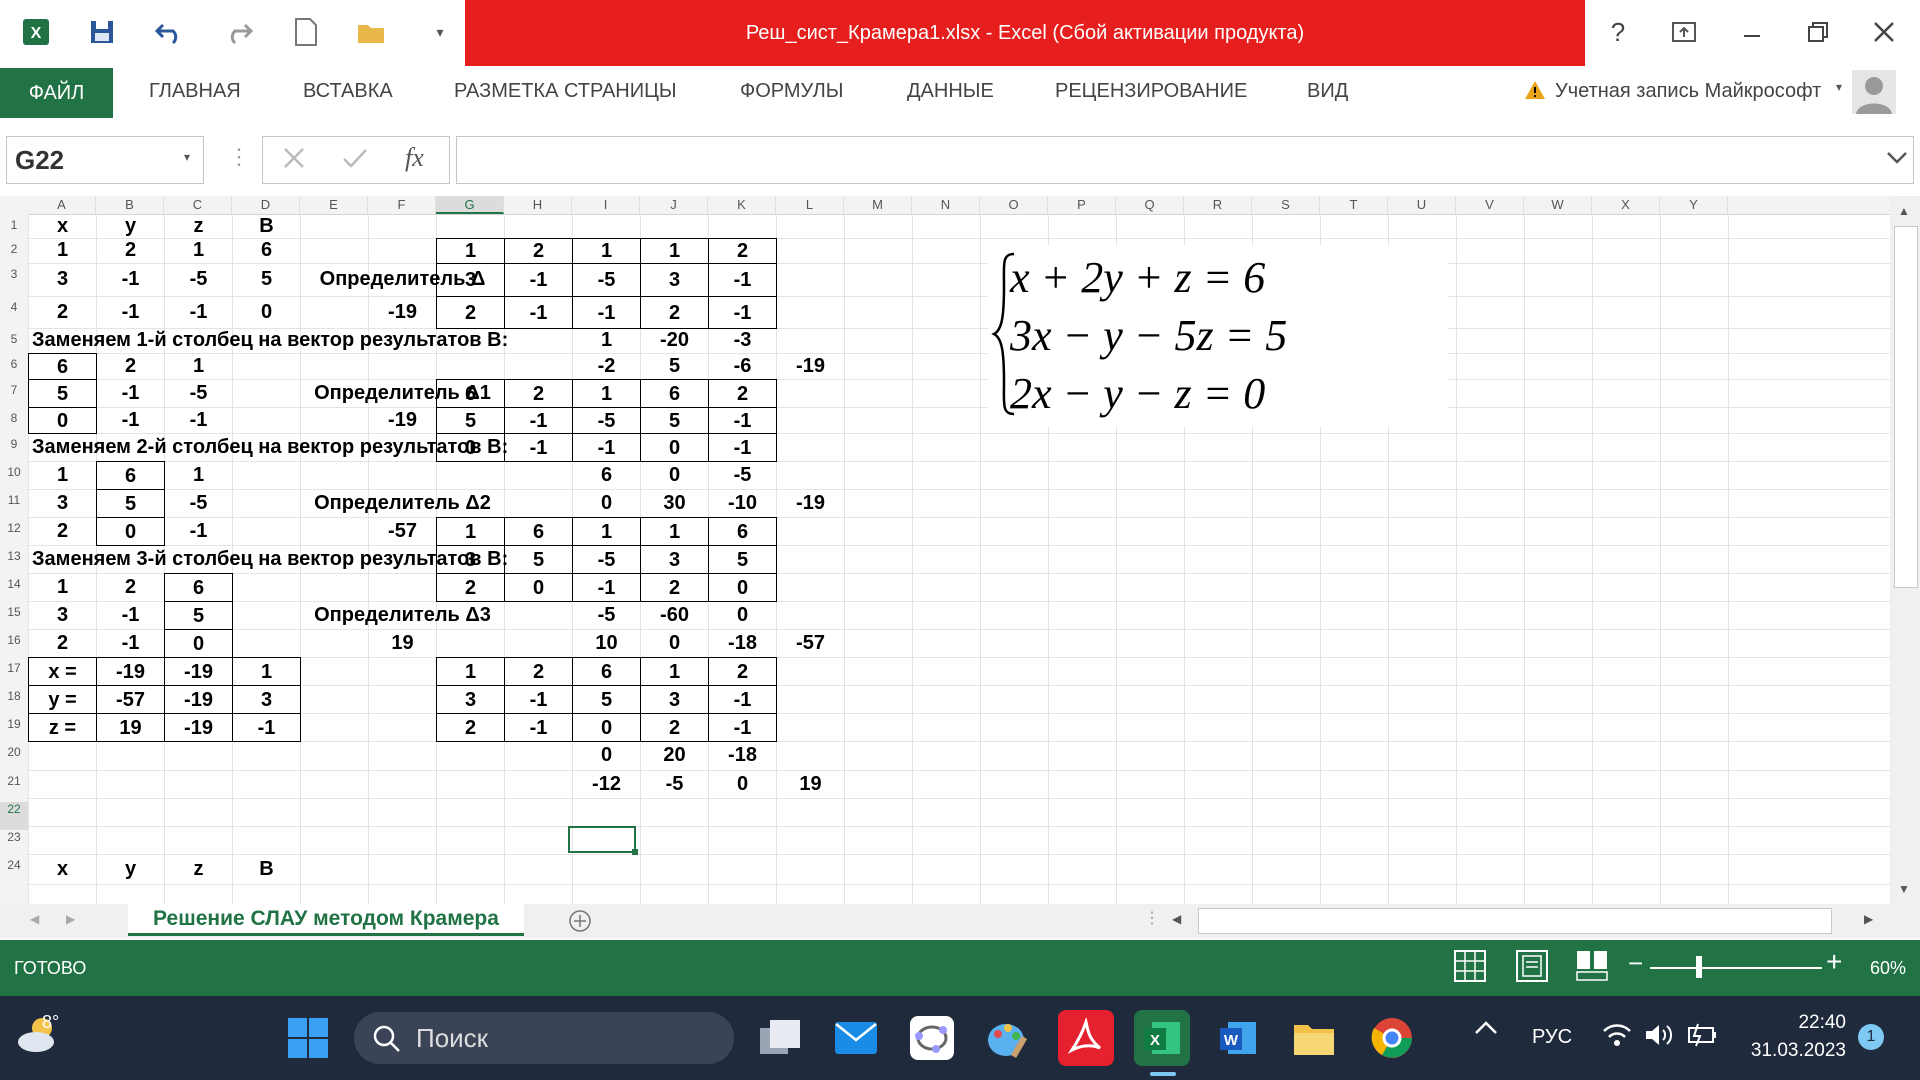 The width and height of the screenshot is (1920, 1080). Describe the element at coordinates (674, 531) in the screenshot. I see `cell-g12-3: 1` at that location.